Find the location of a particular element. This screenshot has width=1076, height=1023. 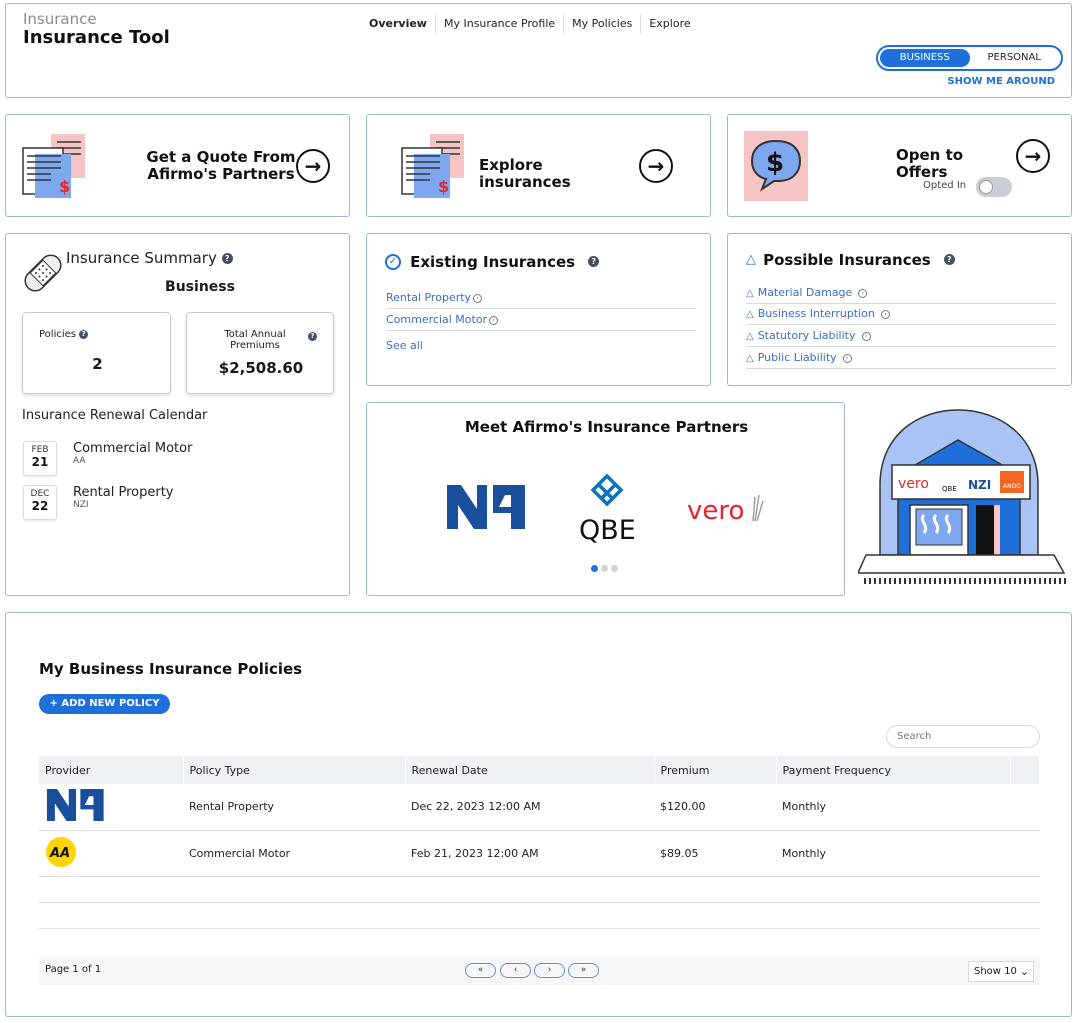

nzi-logo-icon is located at coordinates (487, 507).